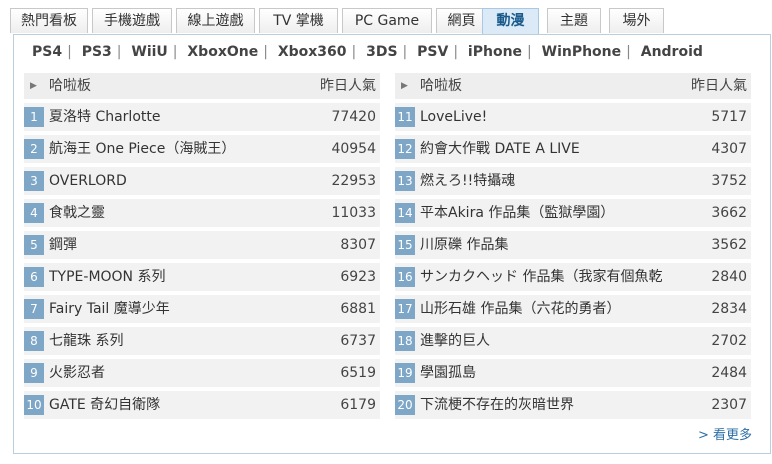 Image resolution: width=772 pixels, height=464 pixels. I want to click on rank-badge: 9, so click(34, 373).